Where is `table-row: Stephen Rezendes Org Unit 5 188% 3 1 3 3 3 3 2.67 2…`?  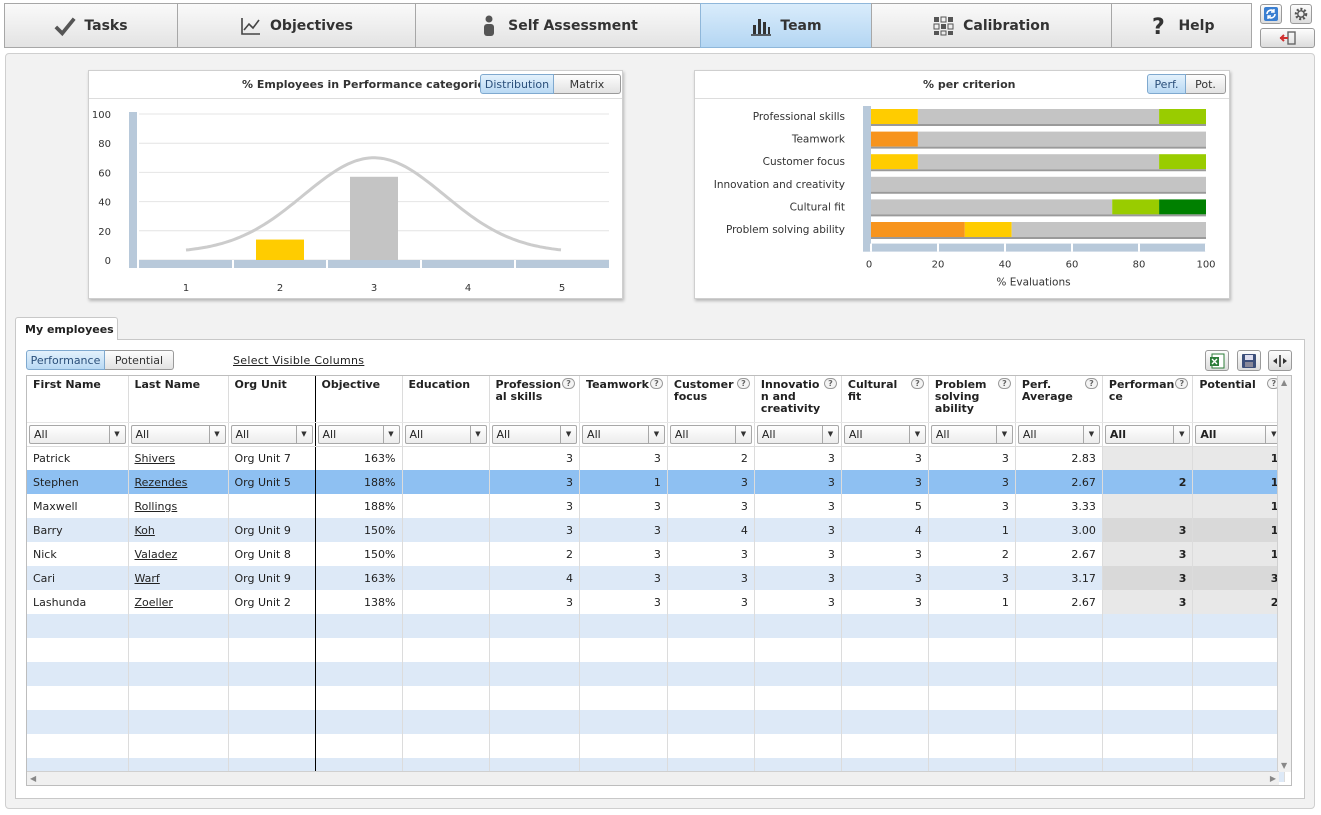
table-row: Stephen Rezendes Org Unit 5 188% 3 1 3 3 3 3 2.67 2… is located at coordinates (656, 482).